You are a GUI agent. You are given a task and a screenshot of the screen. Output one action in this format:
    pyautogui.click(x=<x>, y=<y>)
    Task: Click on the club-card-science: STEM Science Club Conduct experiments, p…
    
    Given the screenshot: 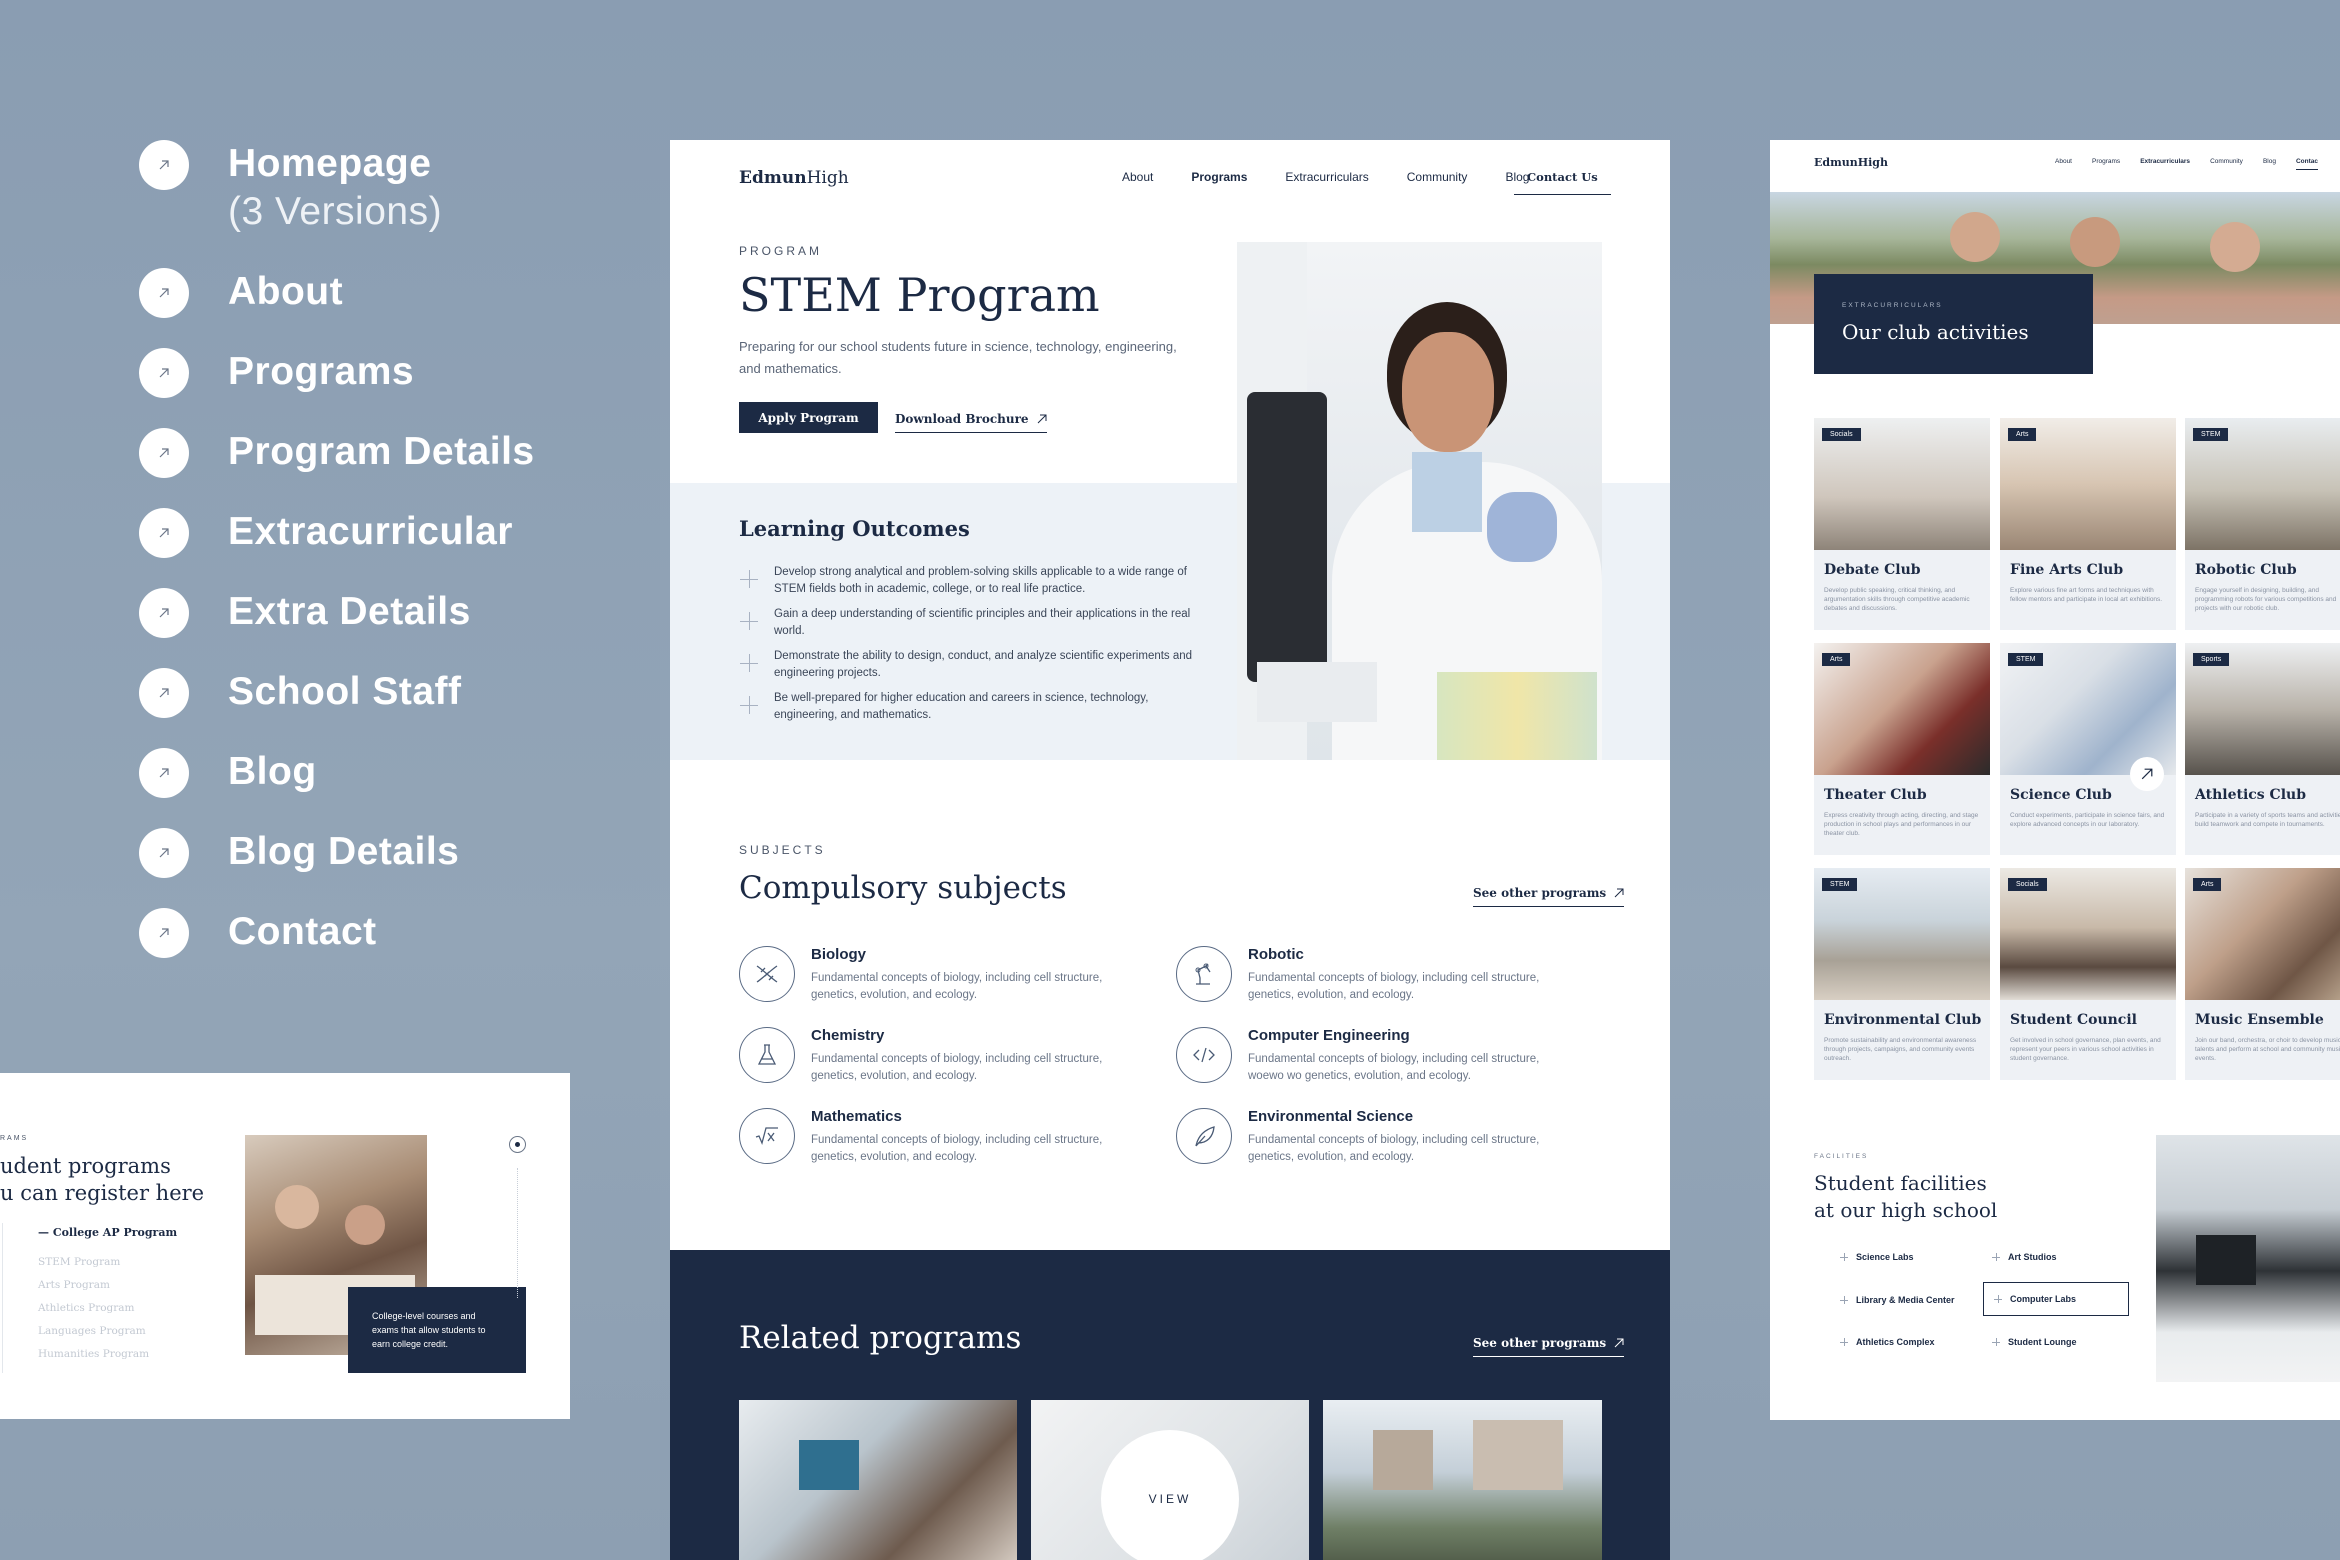 What is the action you would take?
    pyautogui.click(x=2088, y=749)
    